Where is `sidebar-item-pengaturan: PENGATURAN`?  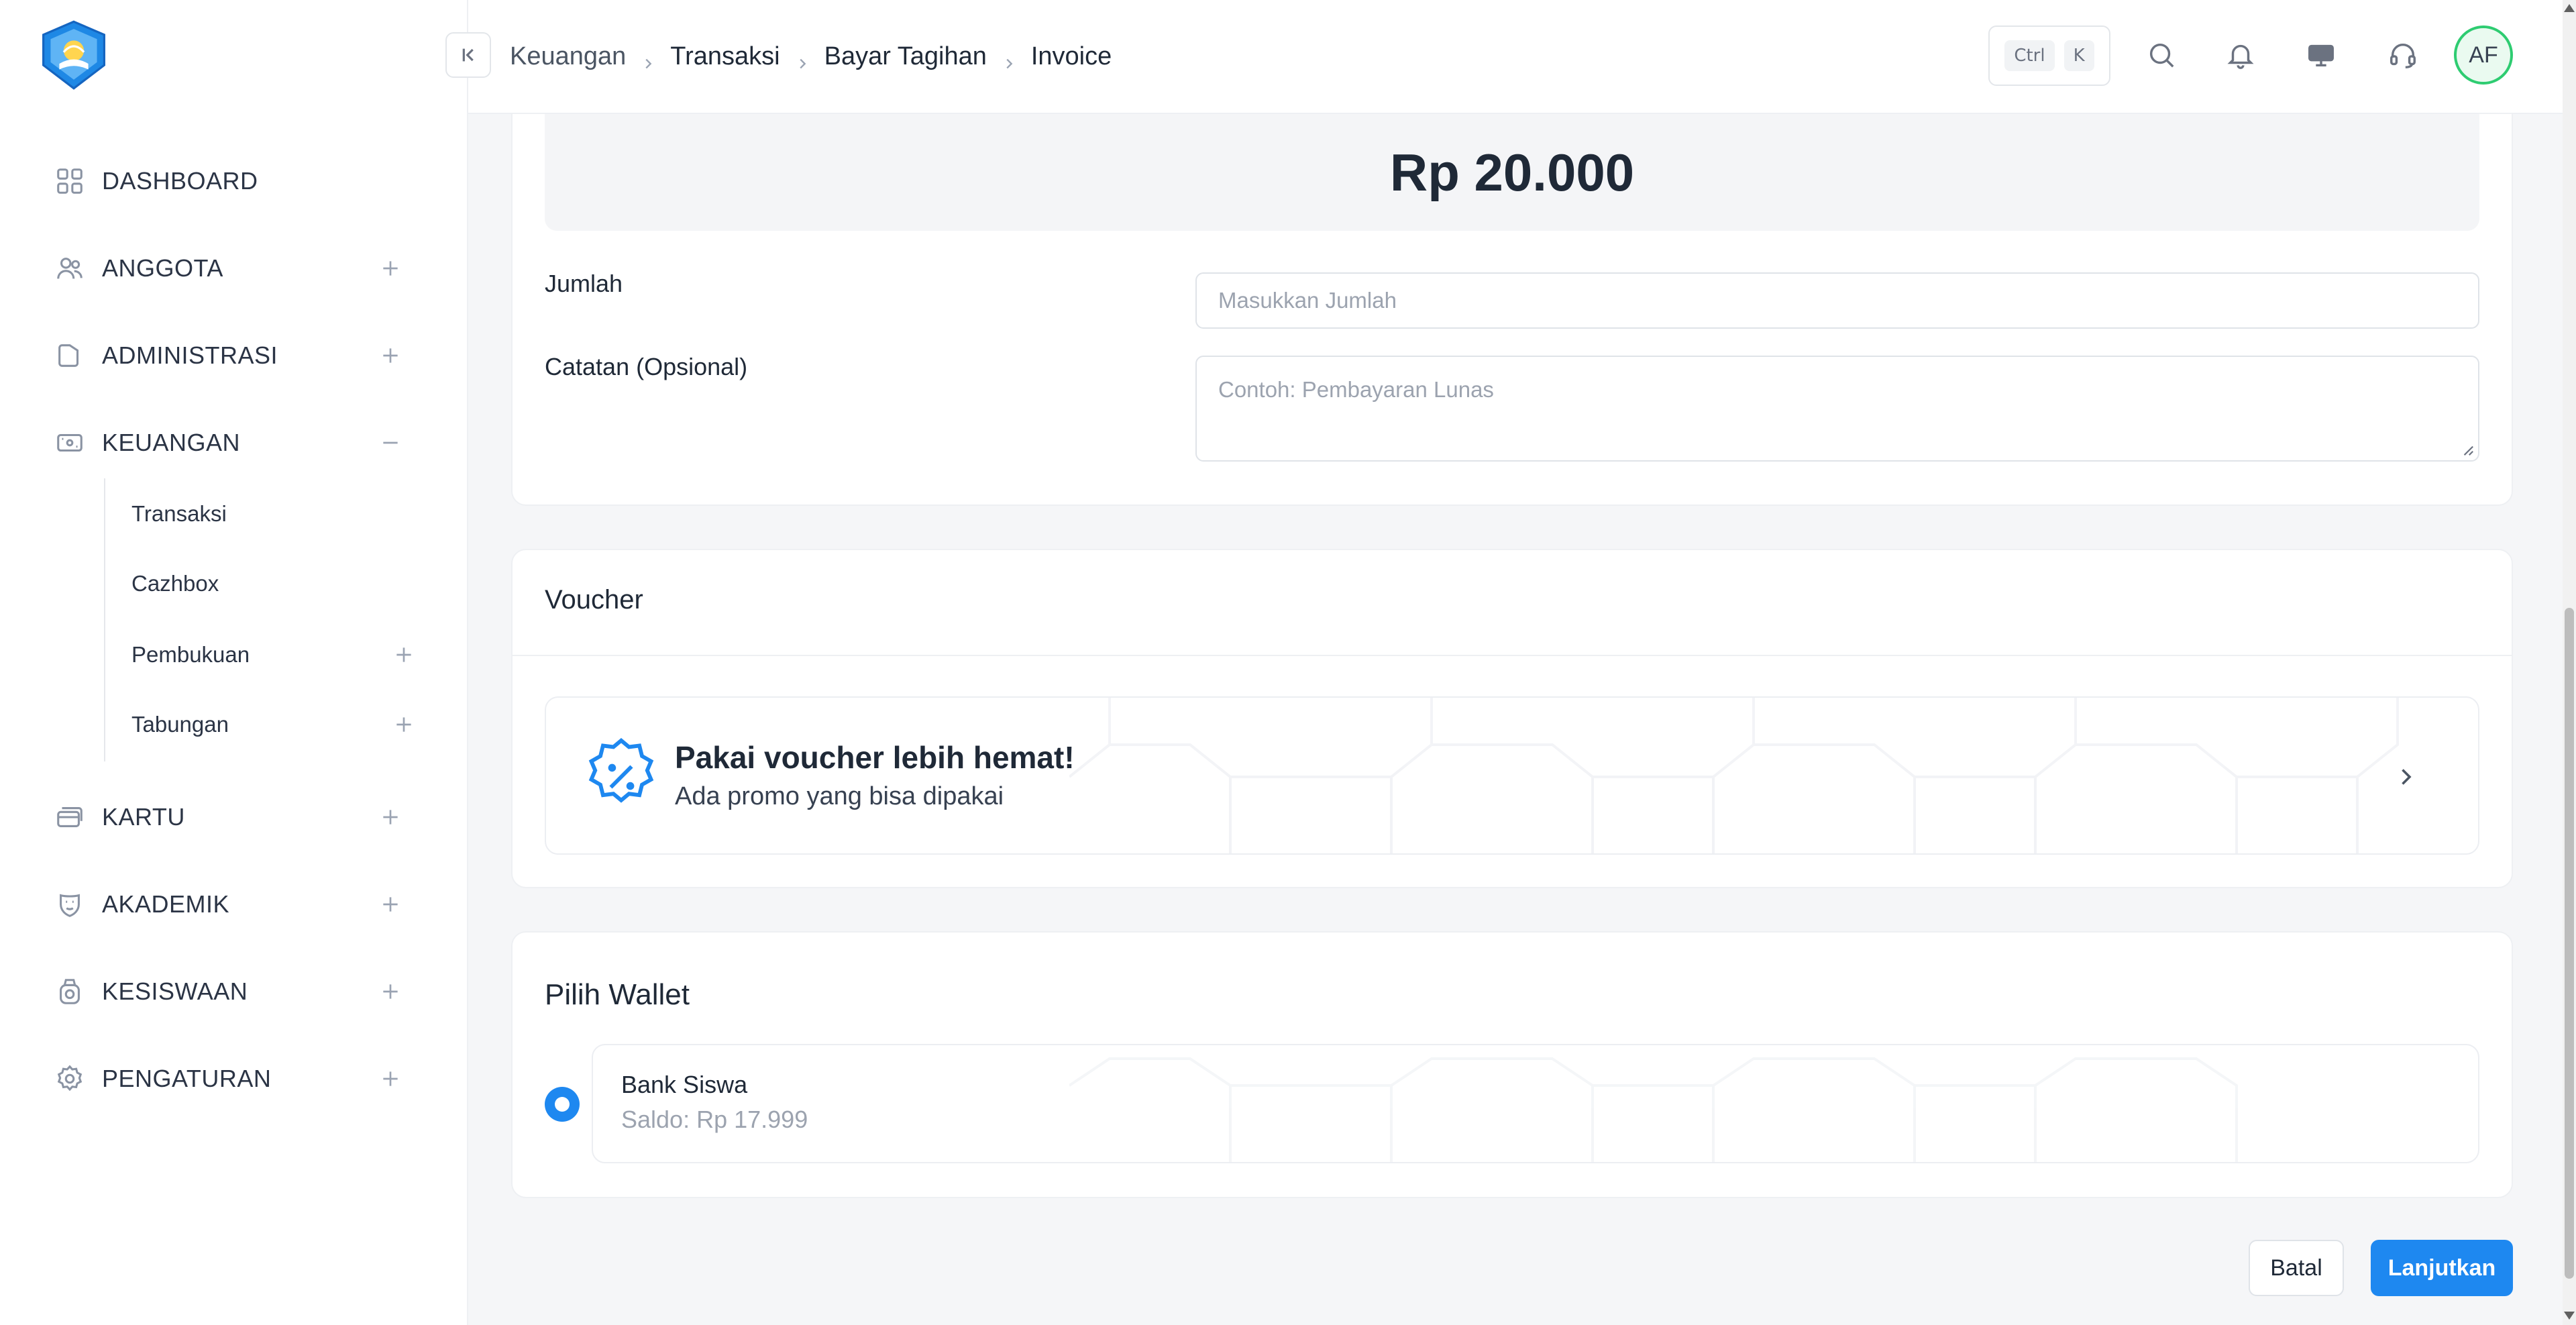 sidebar-item-pengaturan: PENGATURAN is located at coordinates (233, 1079).